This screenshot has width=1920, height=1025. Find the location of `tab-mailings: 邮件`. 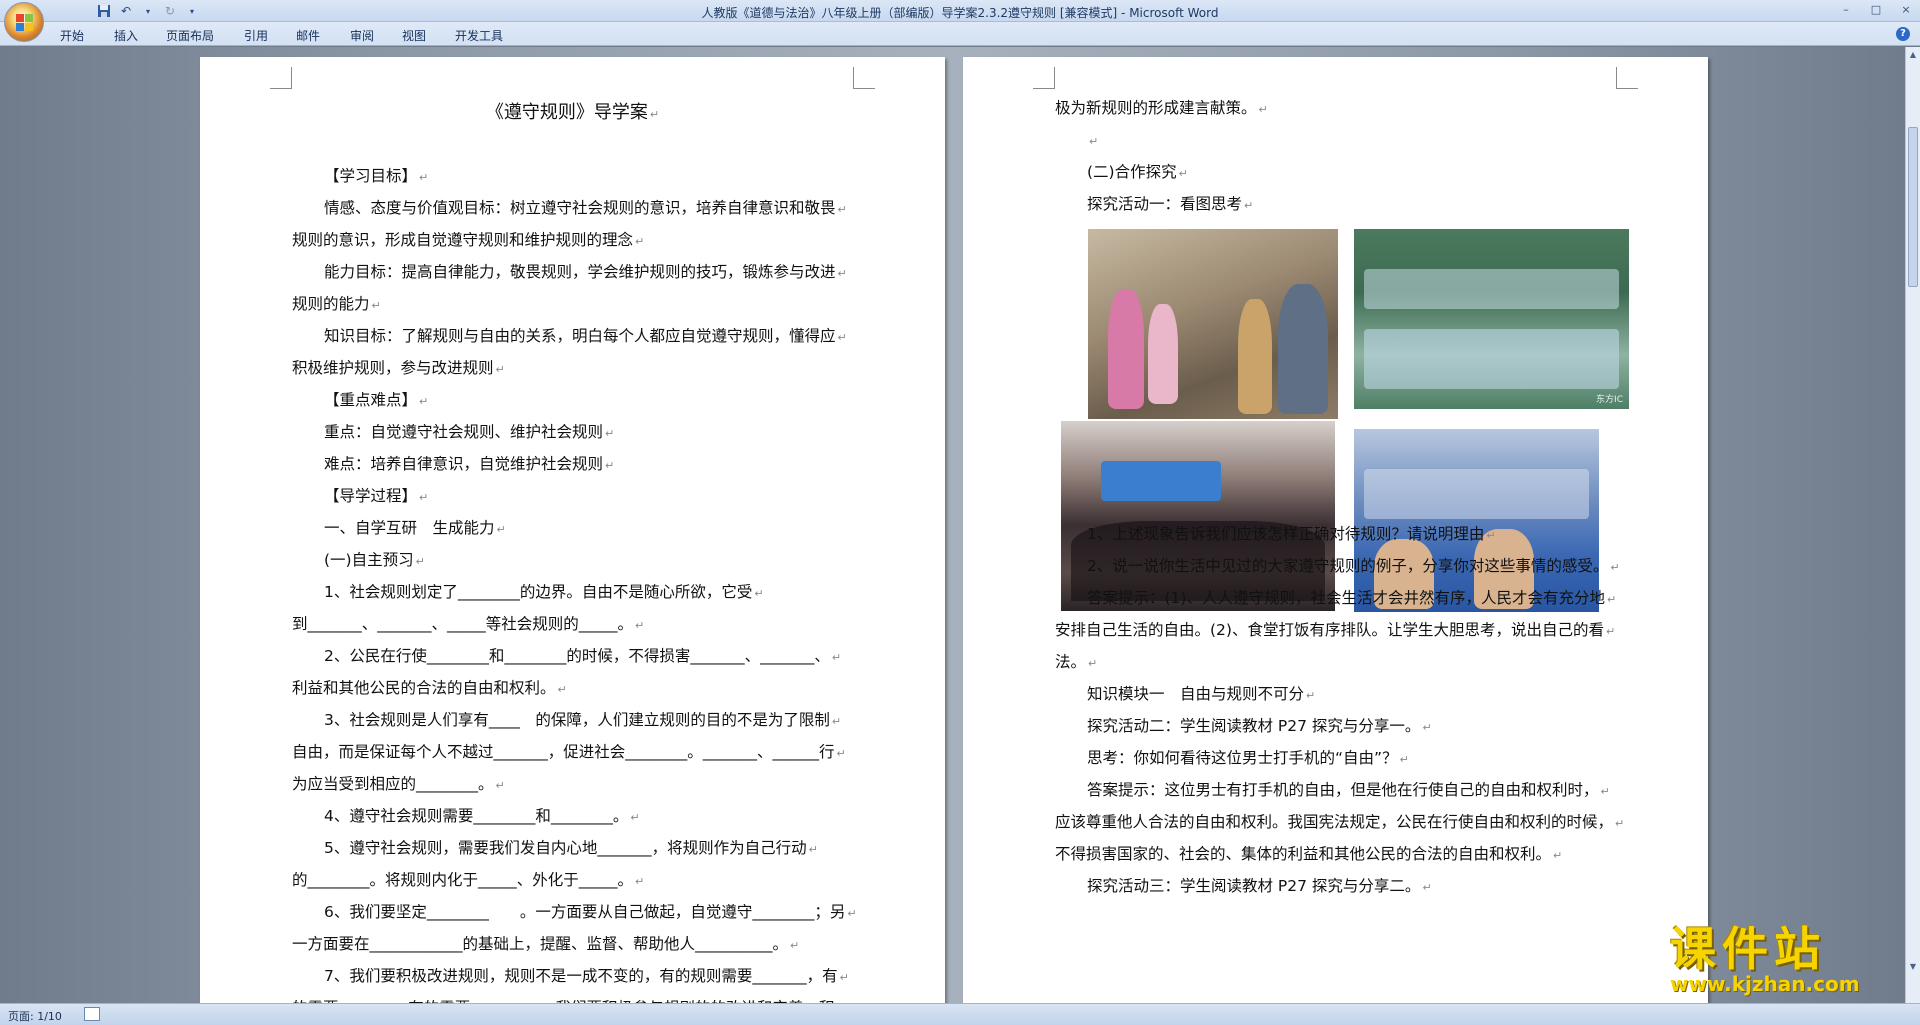

tab-mailings: 邮件 is located at coordinates (308, 35).